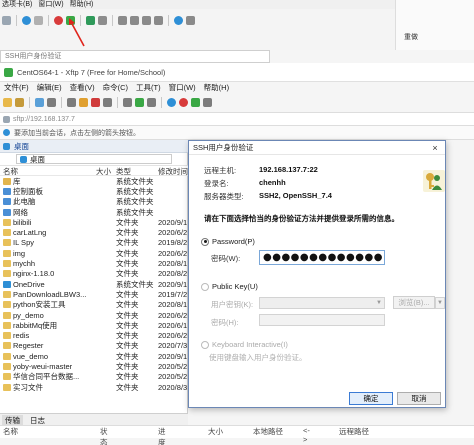 The width and height of the screenshot is (474, 445). I want to click on menu-edit: 编辑(E), so click(49, 88).